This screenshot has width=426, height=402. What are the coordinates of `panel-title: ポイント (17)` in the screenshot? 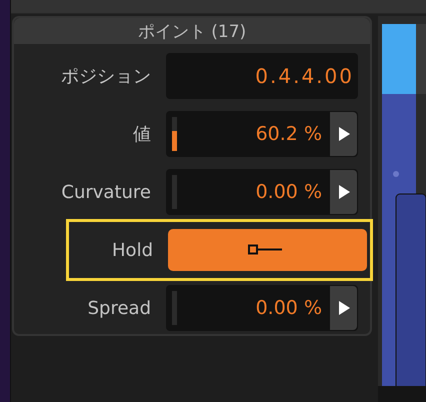 It's located at (192, 31).